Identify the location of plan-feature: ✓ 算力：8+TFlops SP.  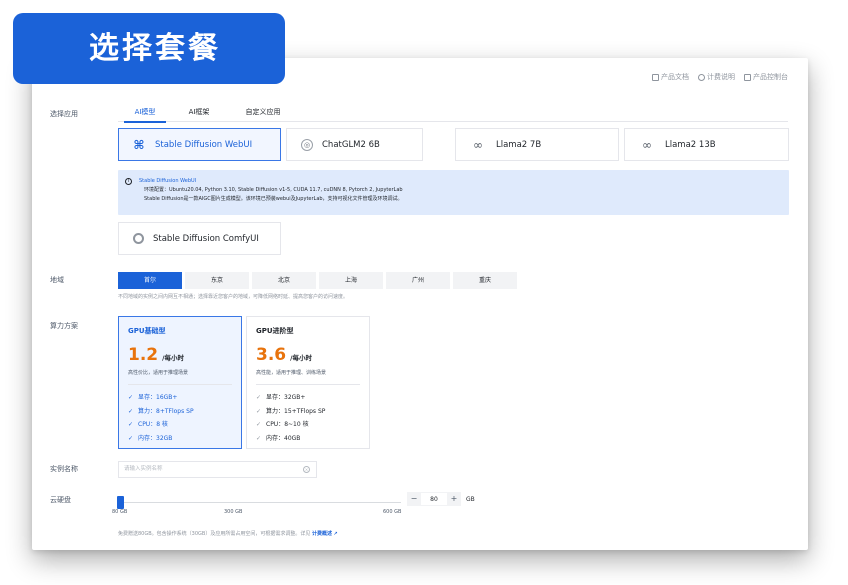
(184, 412).